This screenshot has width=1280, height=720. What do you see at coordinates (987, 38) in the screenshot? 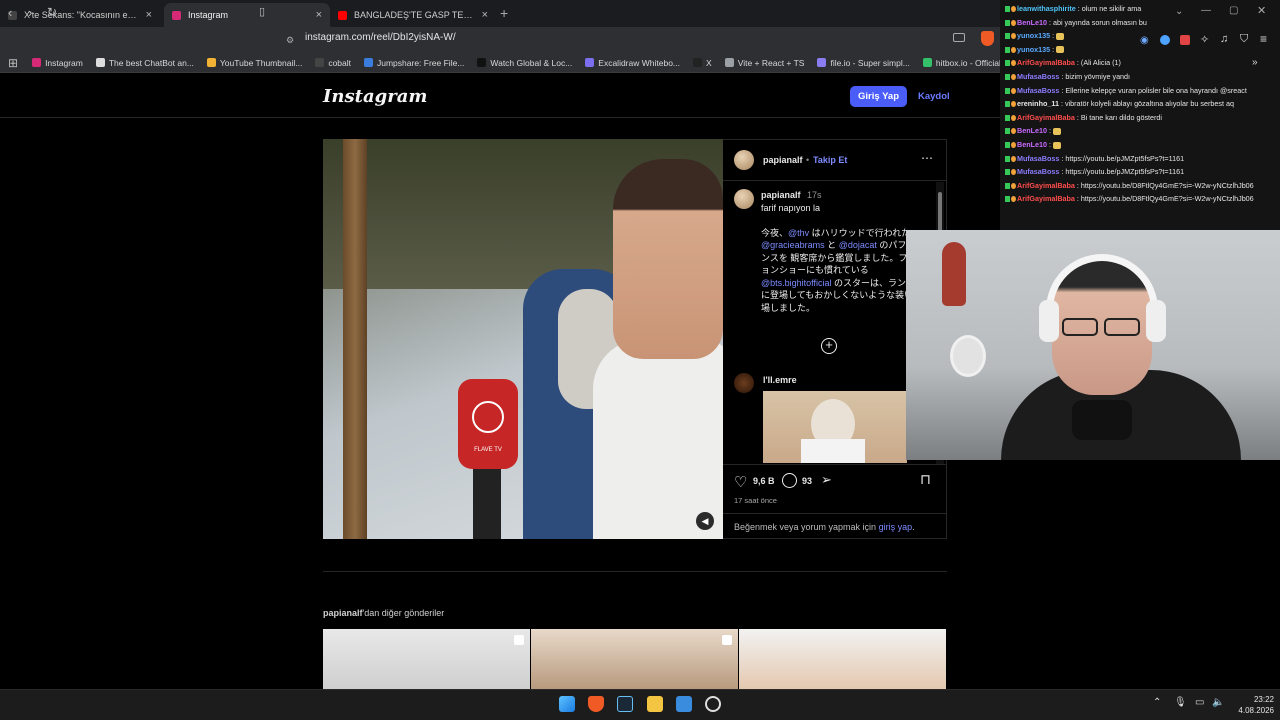
I see `brave-shields-icon` at bounding box center [987, 38].